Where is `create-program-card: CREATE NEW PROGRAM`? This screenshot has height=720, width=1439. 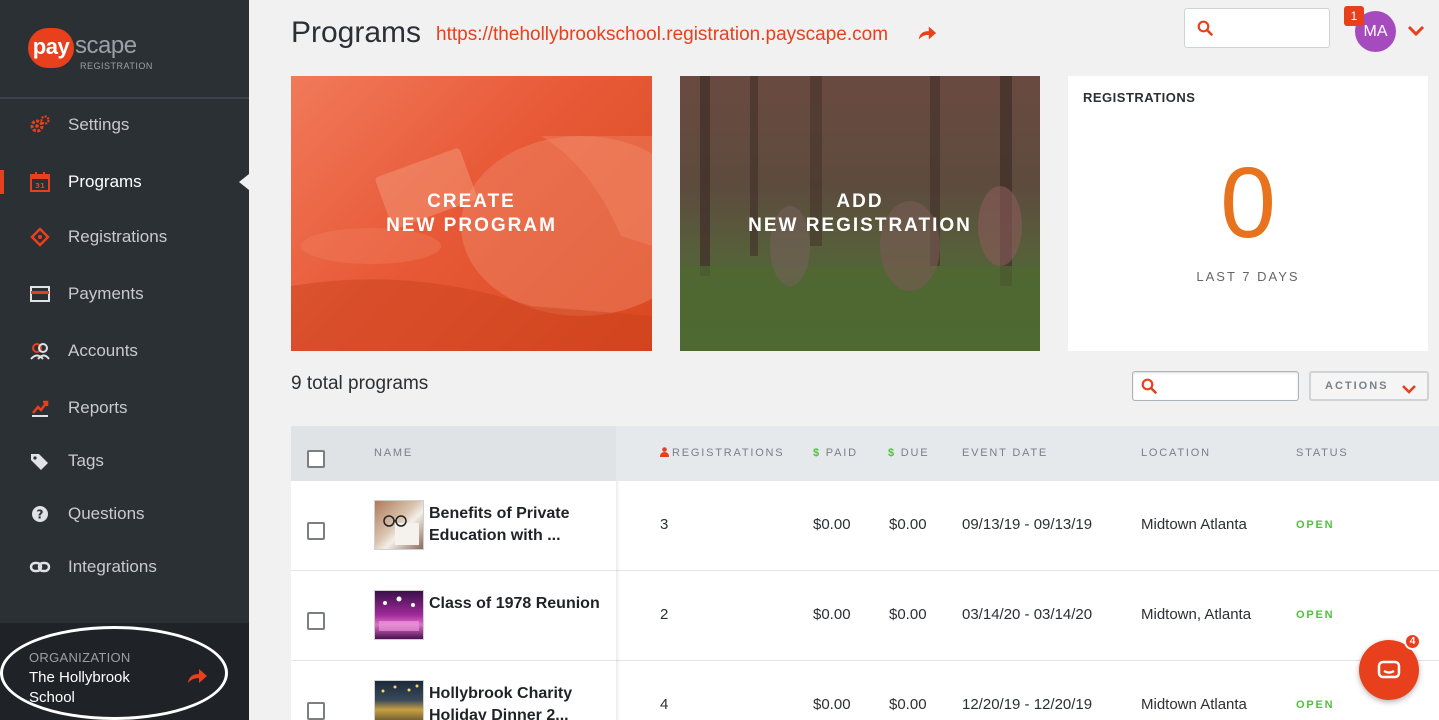
create-program-card: CREATE NEW PROGRAM is located at coordinates (471, 213).